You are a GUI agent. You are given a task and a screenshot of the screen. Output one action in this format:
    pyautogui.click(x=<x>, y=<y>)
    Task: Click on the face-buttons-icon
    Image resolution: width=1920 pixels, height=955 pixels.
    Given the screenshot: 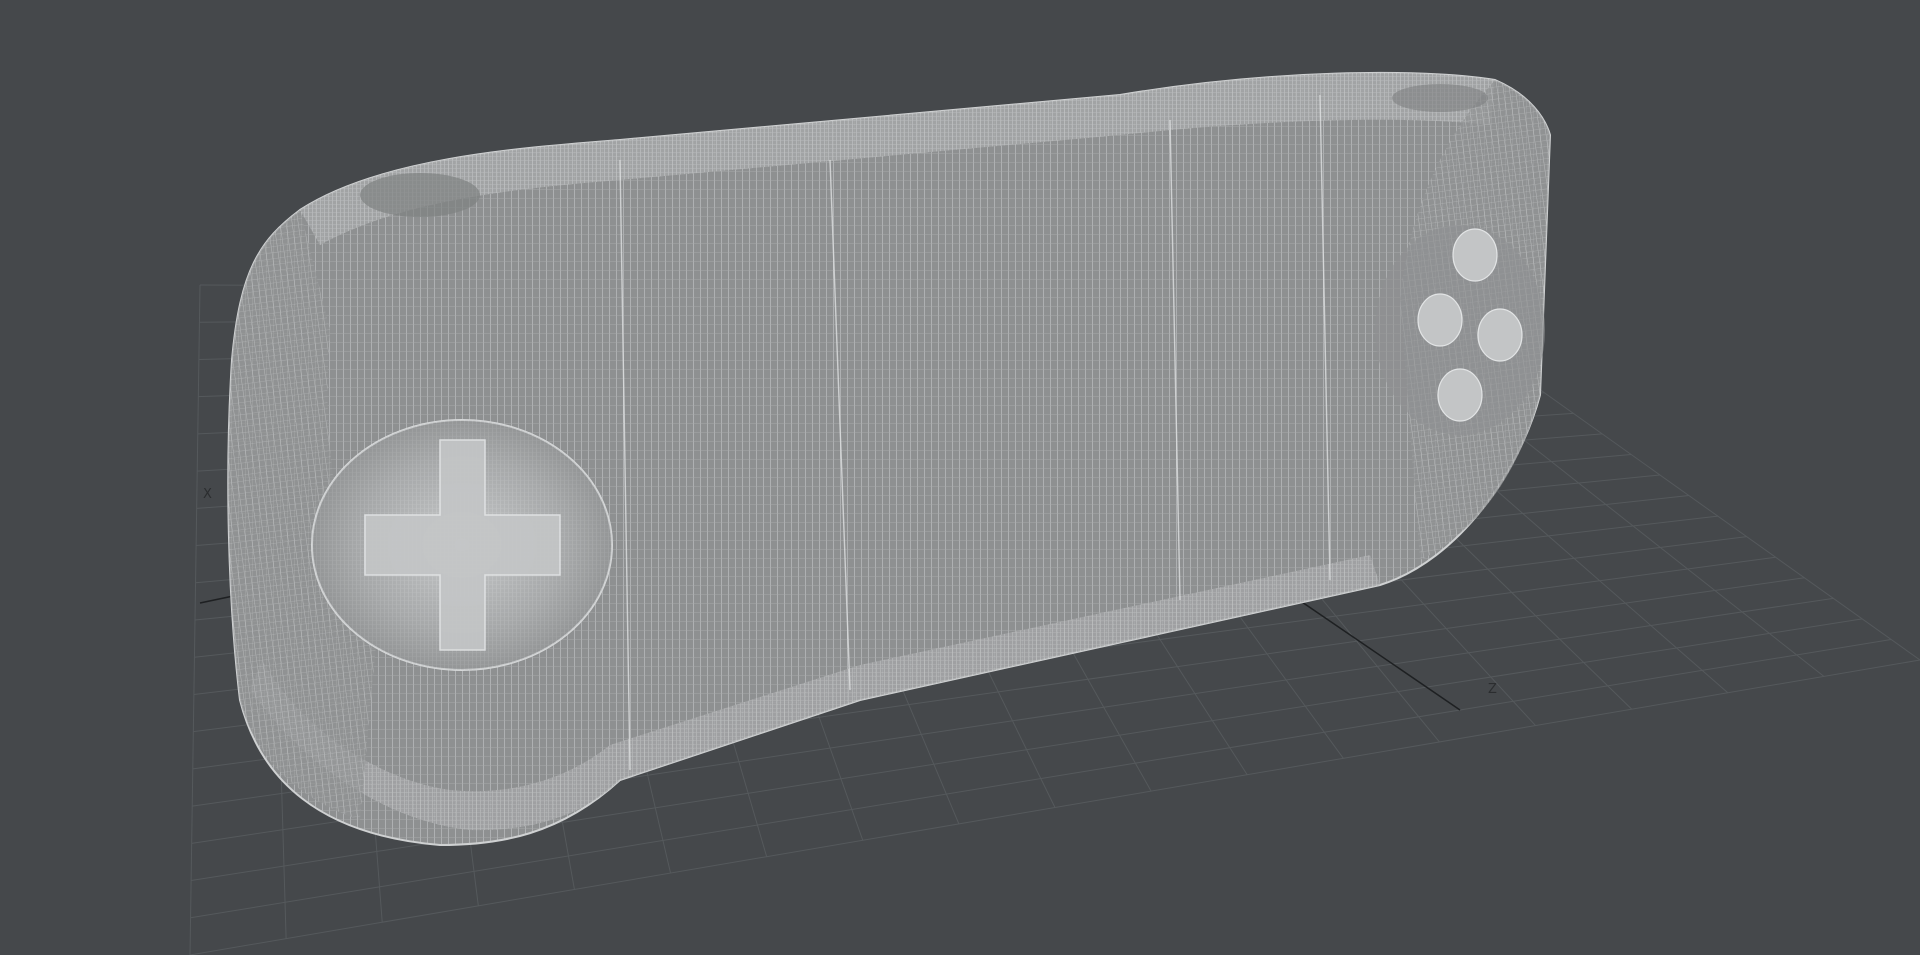 What is the action you would take?
    pyautogui.click(x=1460, y=330)
    